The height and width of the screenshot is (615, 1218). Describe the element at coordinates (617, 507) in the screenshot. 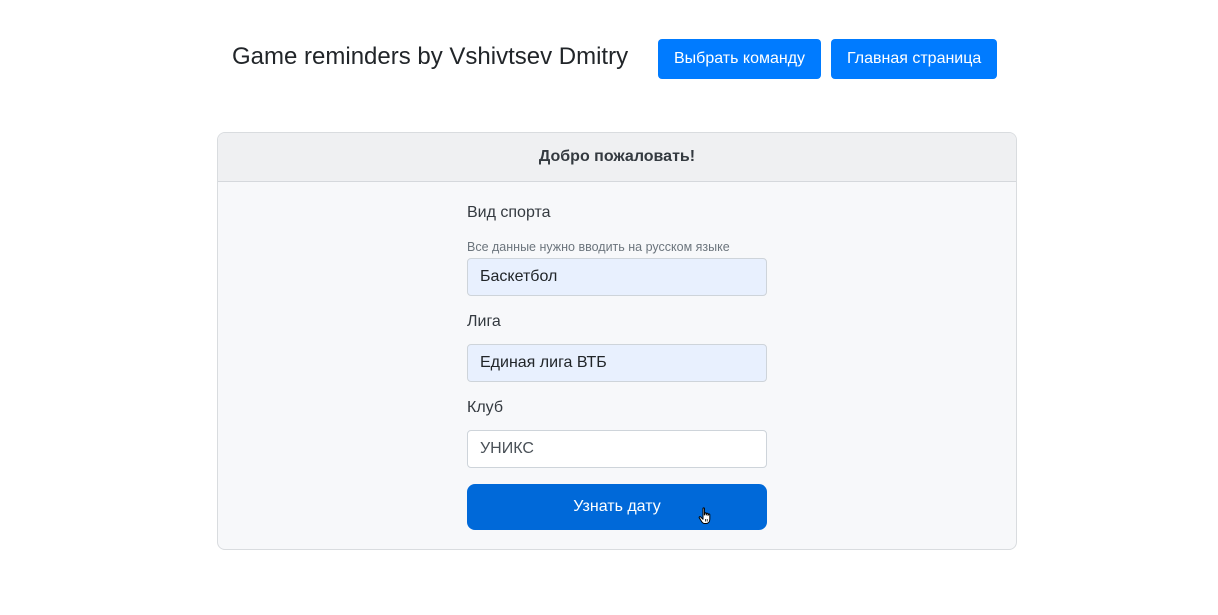

I see `find-date-button: Узнать дату` at that location.